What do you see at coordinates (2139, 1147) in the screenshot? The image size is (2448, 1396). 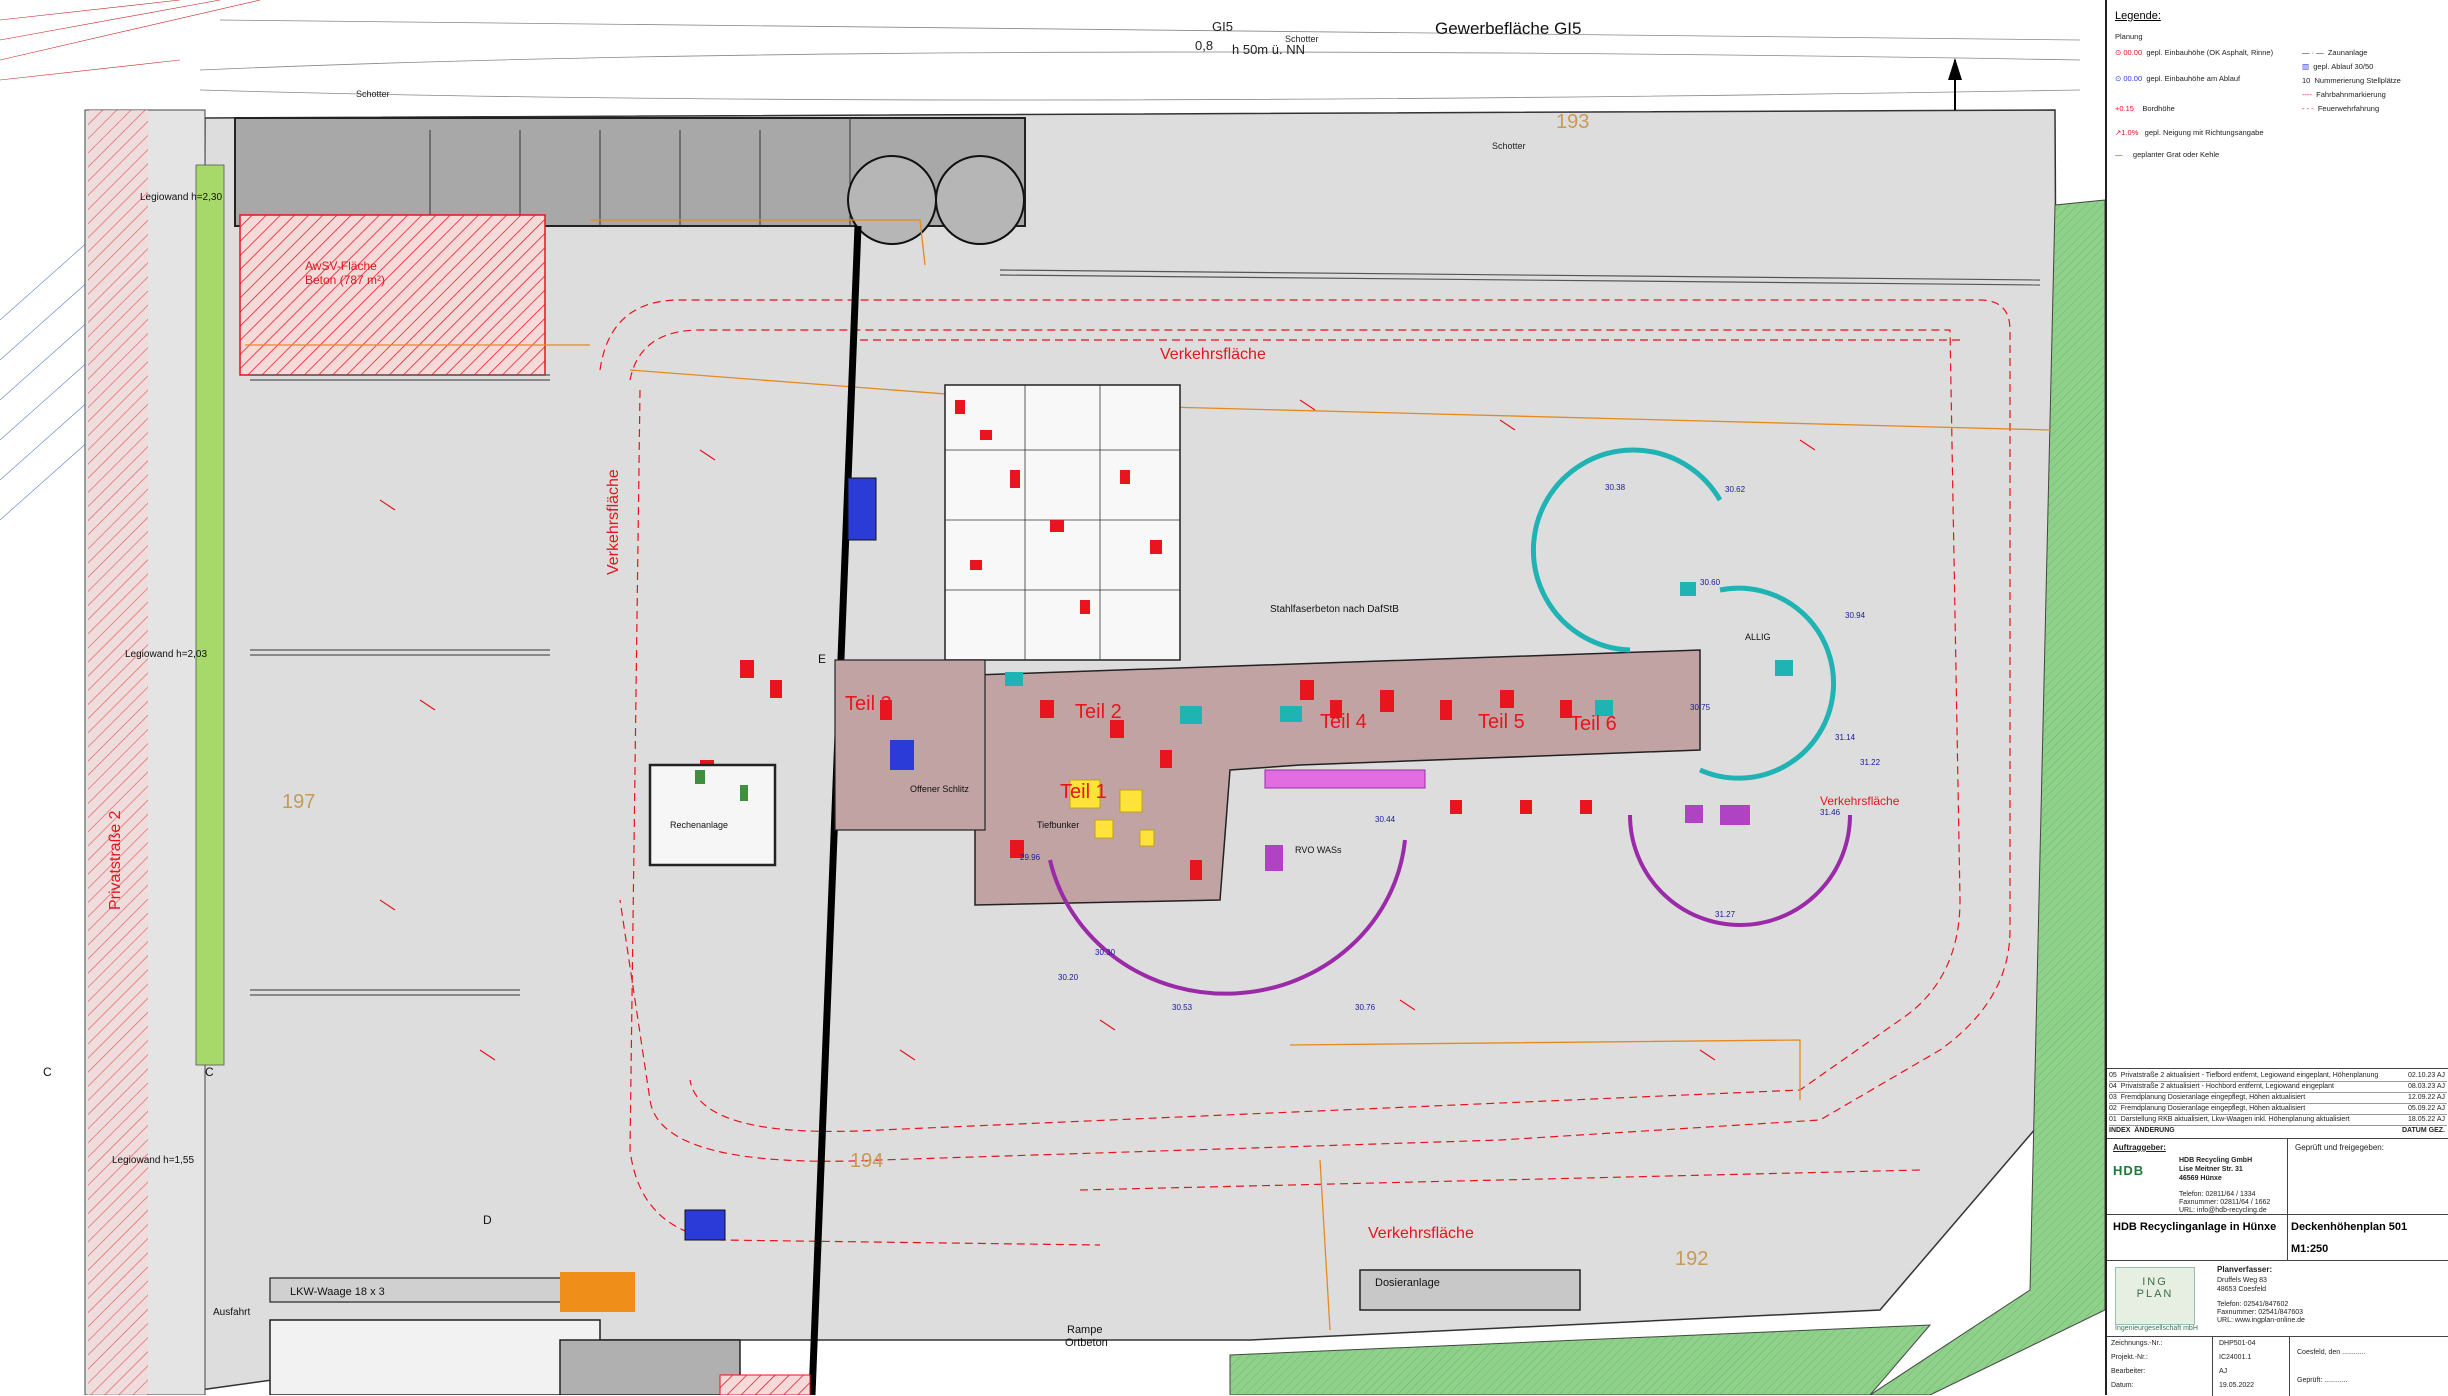 I see `client-title: Auftraggeber:` at bounding box center [2139, 1147].